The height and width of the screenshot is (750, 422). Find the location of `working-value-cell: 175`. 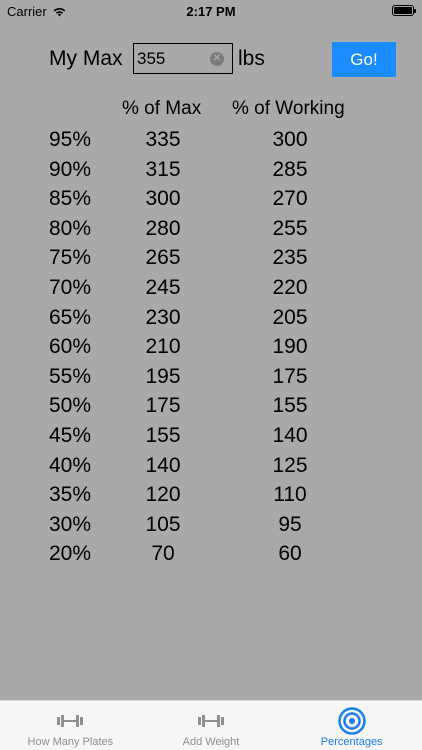

working-value-cell: 175 is located at coordinates (290, 376).